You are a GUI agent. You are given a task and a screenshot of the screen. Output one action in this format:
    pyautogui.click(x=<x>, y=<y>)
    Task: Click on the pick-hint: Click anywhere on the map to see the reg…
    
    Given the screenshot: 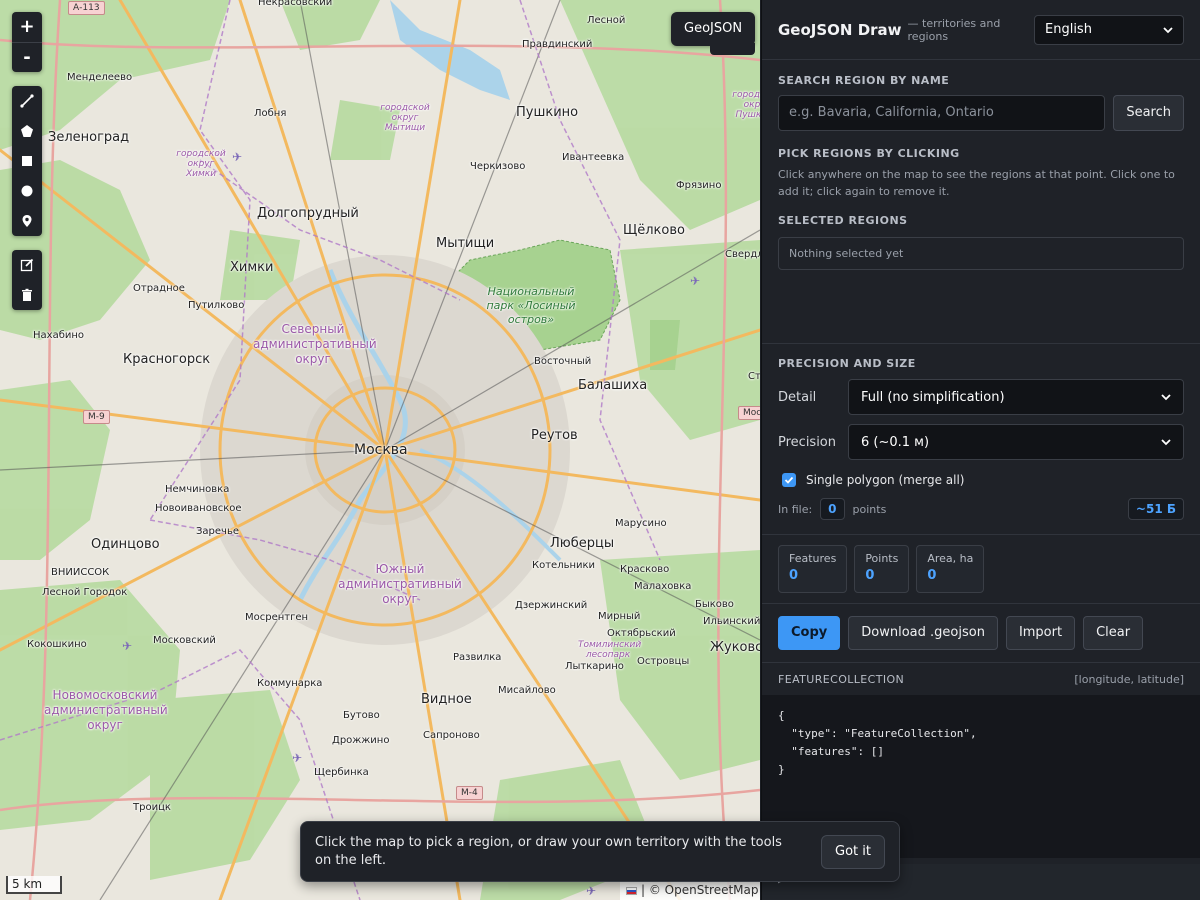 What is the action you would take?
    pyautogui.click(x=976, y=183)
    